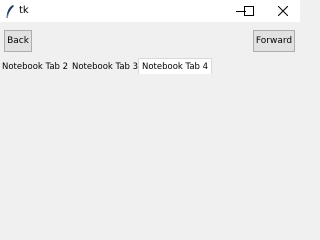 This screenshot has width=320, height=240. What do you see at coordinates (283, 11) in the screenshot?
I see `close-icon` at bounding box center [283, 11].